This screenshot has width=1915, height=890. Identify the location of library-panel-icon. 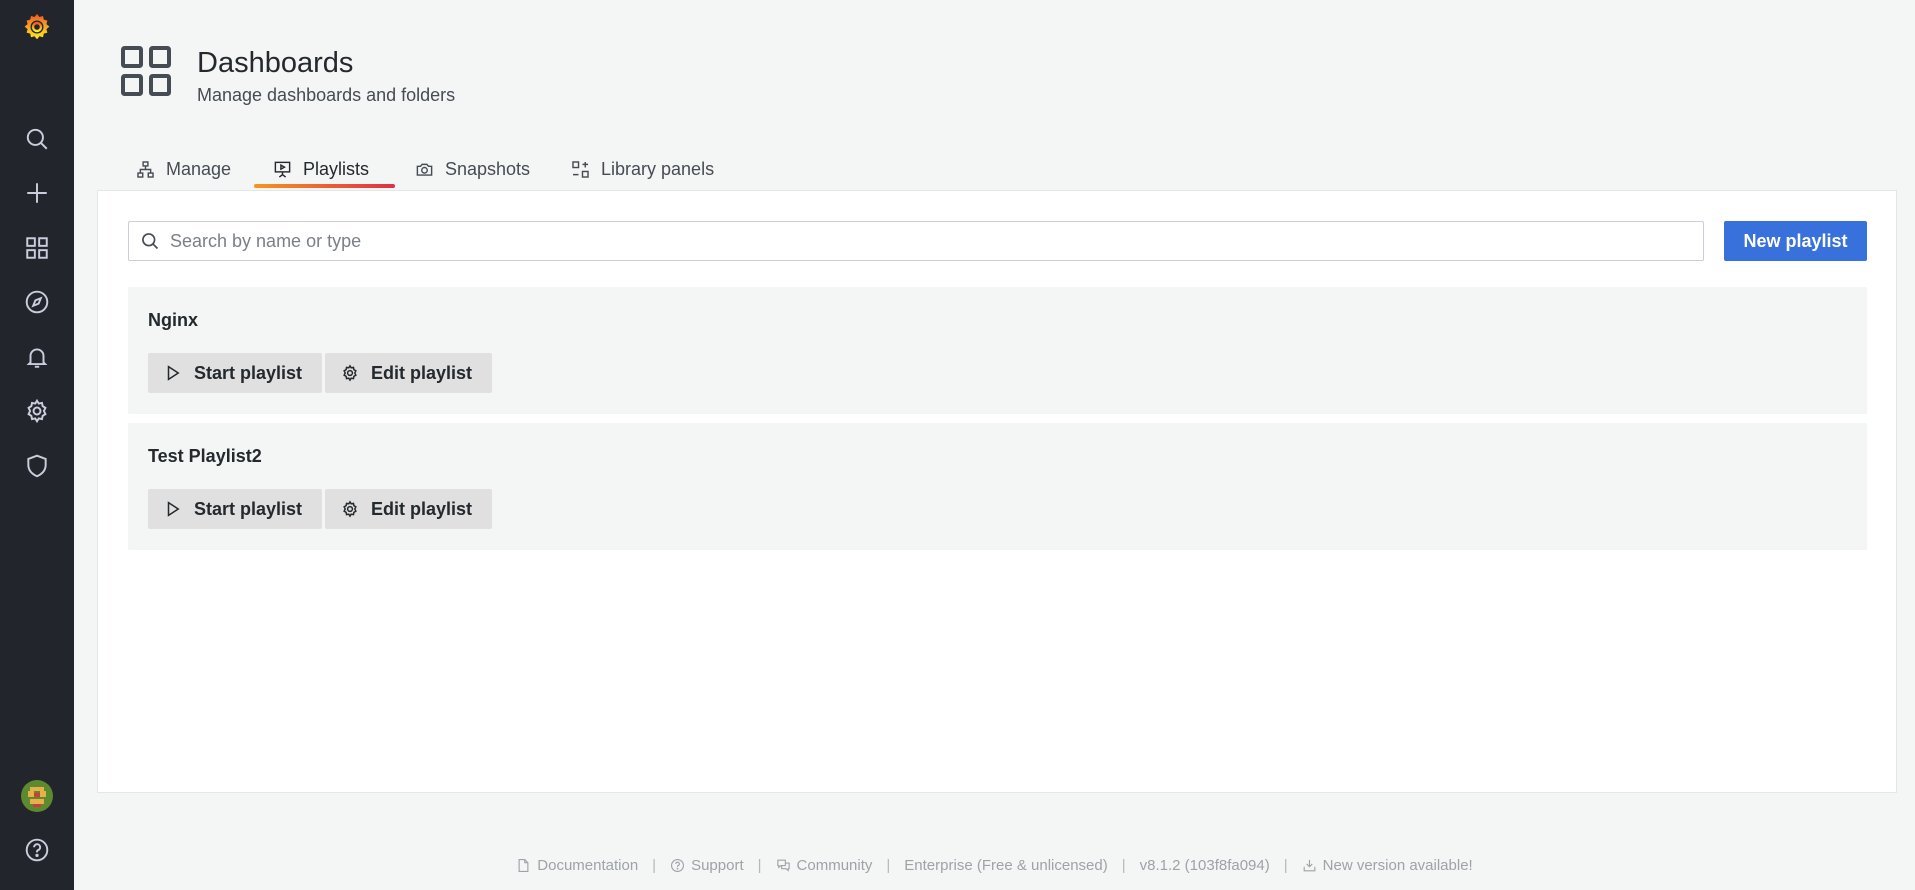
(580, 169).